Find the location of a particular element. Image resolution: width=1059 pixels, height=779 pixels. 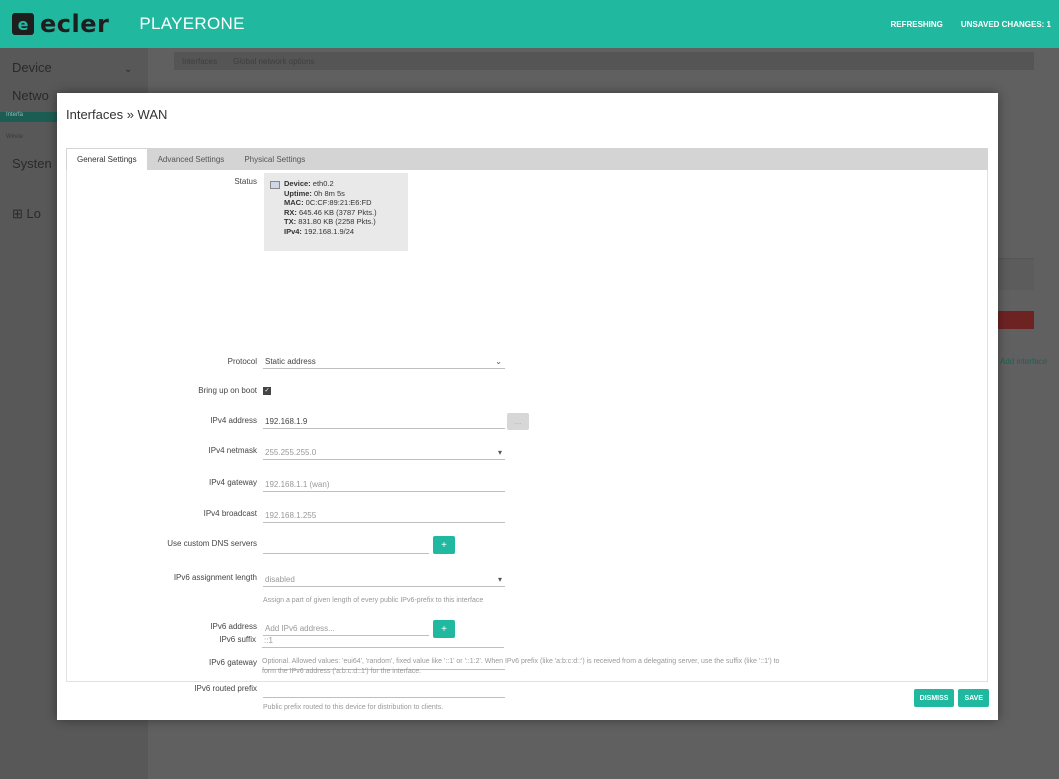

modal-footer: DISMISS SAVE is located at coordinates (951, 698).